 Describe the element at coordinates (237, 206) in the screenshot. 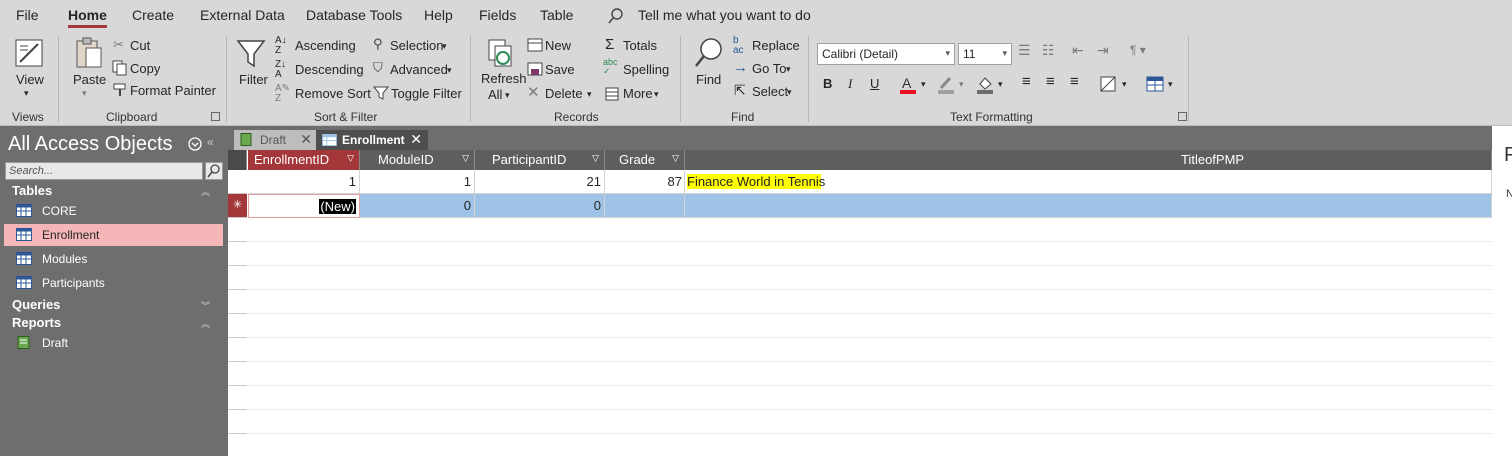

I see `new-record-selector: ✳` at that location.